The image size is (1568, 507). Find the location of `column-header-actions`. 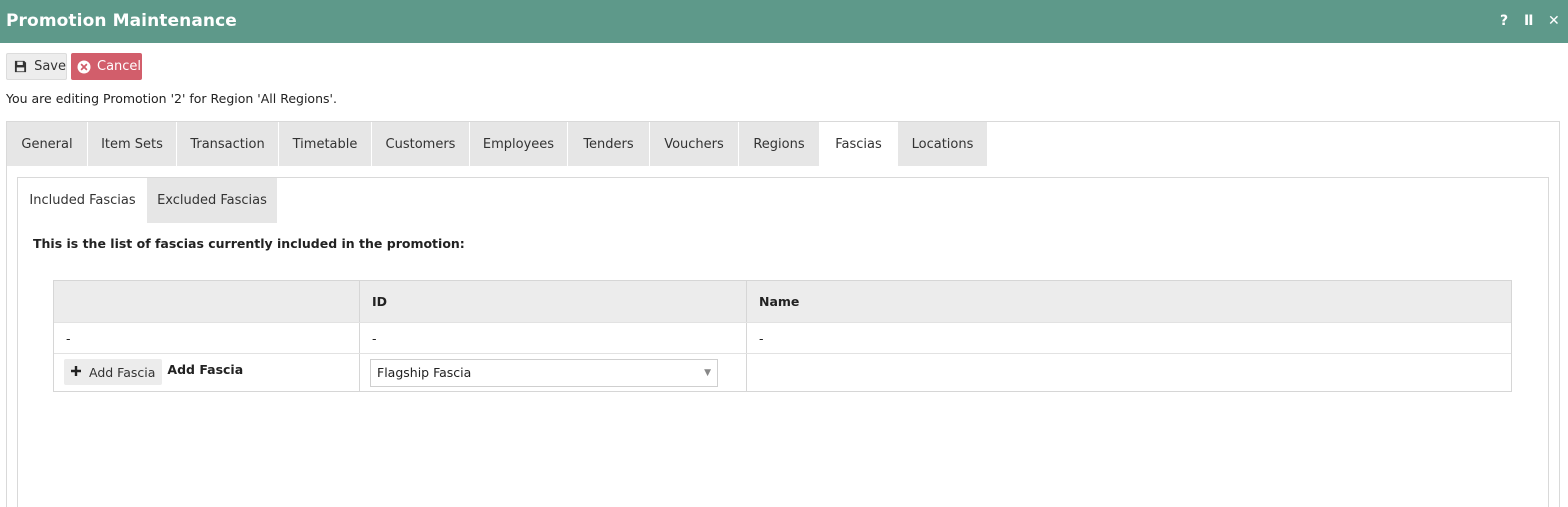

column-header-actions is located at coordinates (206, 301).